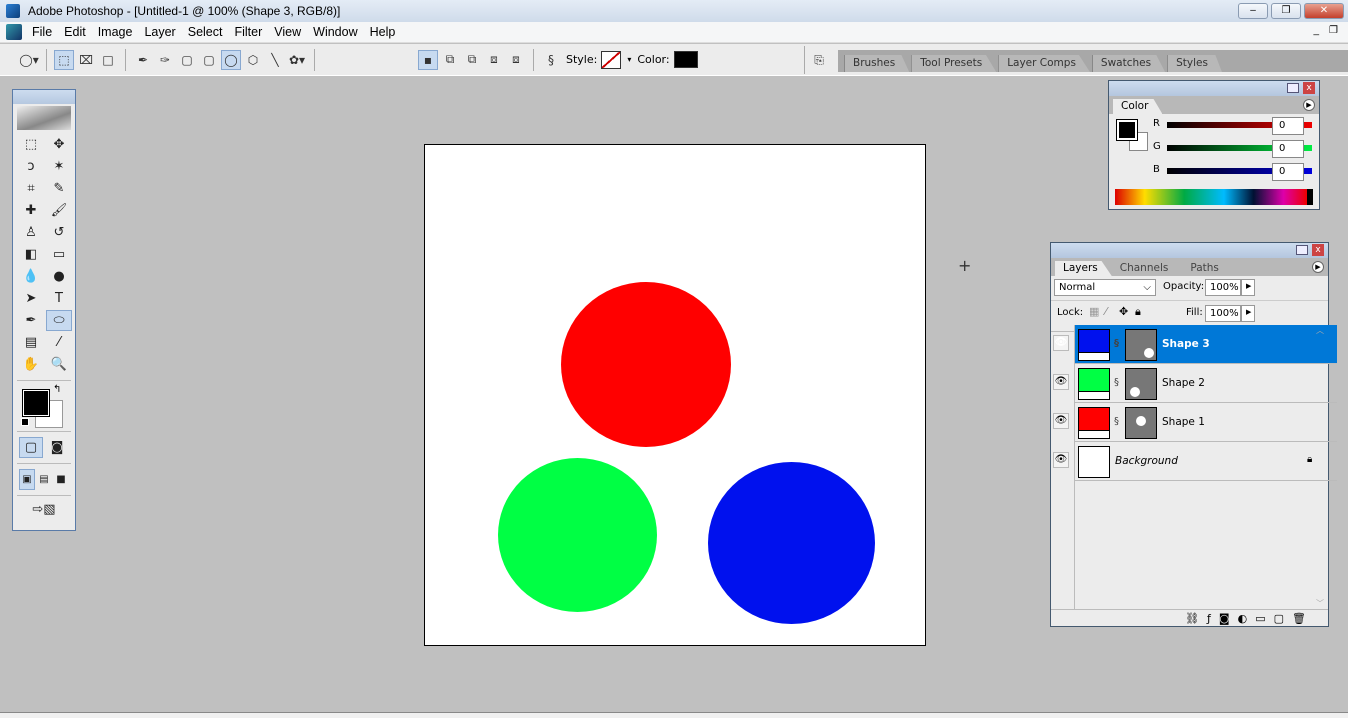 The image size is (1348, 718). What do you see at coordinates (44, 97) in the screenshot?
I see `toolbox-header` at bounding box center [44, 97].